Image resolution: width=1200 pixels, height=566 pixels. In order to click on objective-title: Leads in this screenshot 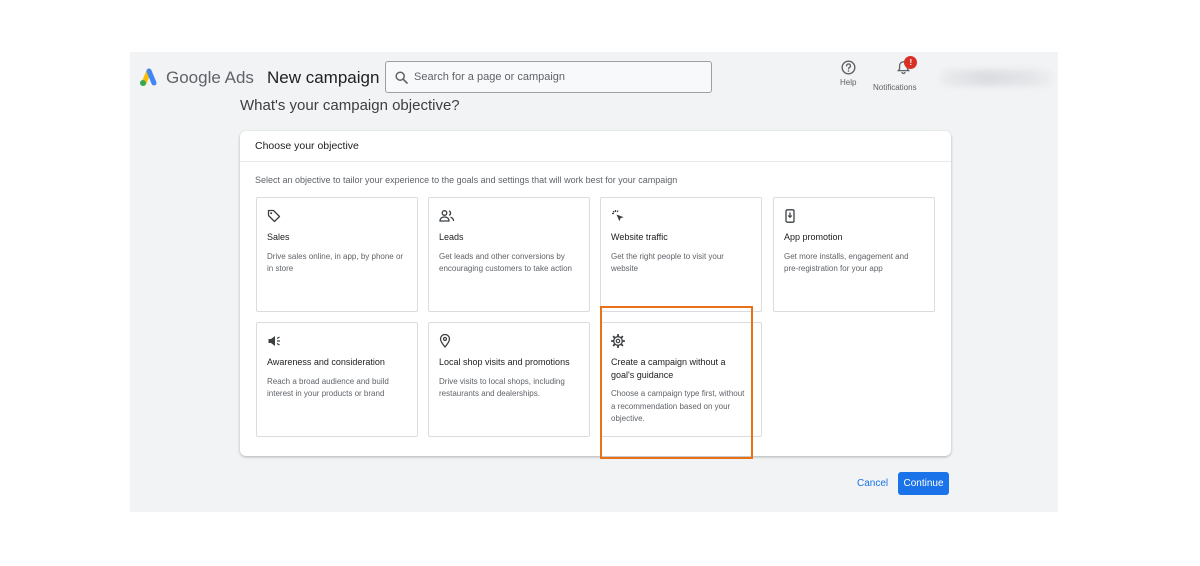, I will do `click(451, 237)`.